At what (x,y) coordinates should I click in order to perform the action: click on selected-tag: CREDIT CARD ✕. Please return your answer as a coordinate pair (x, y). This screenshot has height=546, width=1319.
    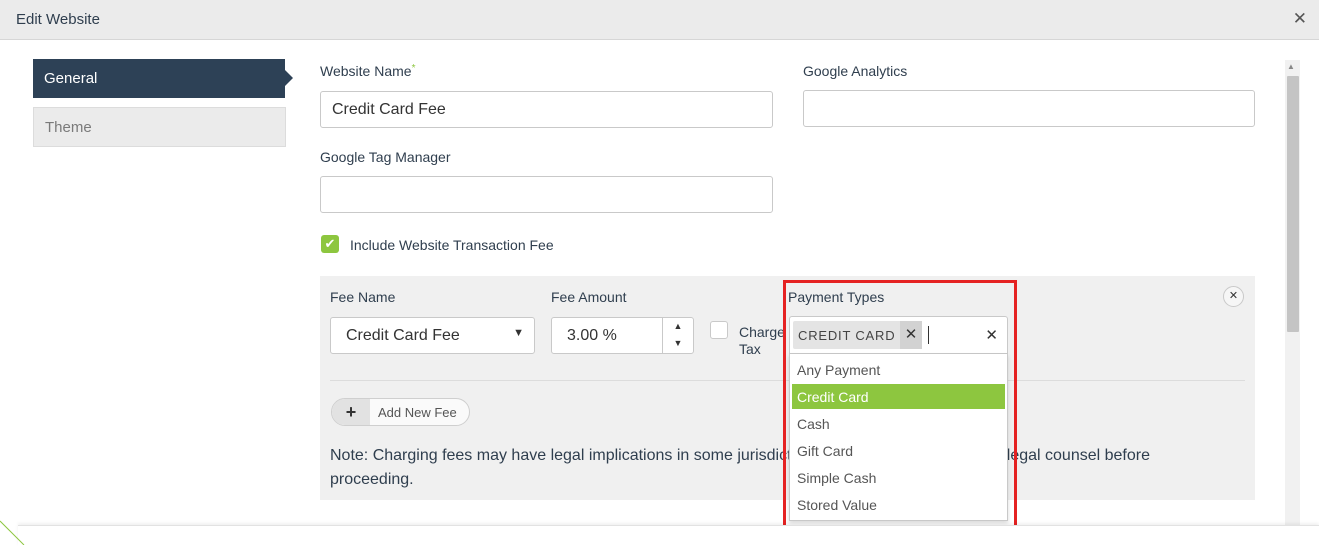
    Looking at the image, I should click on (857, 335).